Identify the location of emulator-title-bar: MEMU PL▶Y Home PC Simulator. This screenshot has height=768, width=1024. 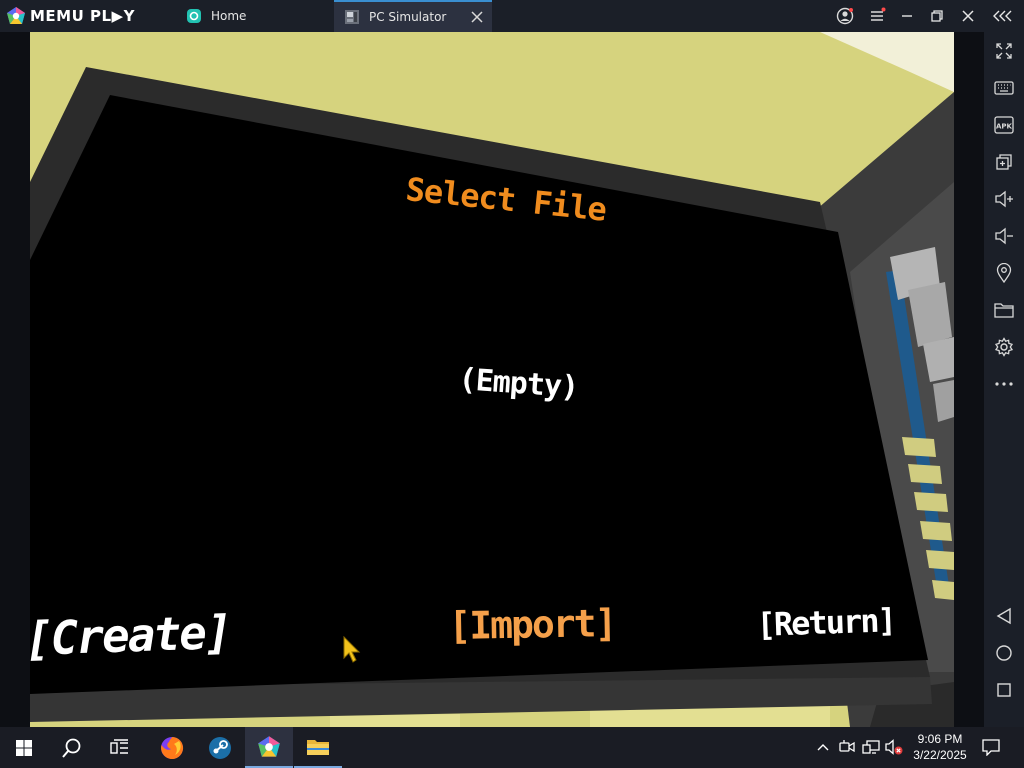
(512, 16).